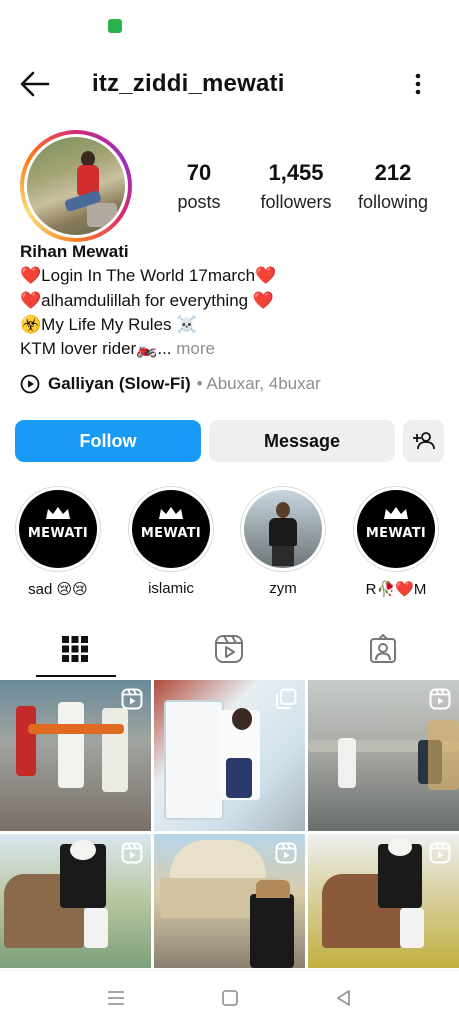 Image resolution: width=459 pixels, height=1024 pixels. I want to click on status-bar, so click(229, 25).